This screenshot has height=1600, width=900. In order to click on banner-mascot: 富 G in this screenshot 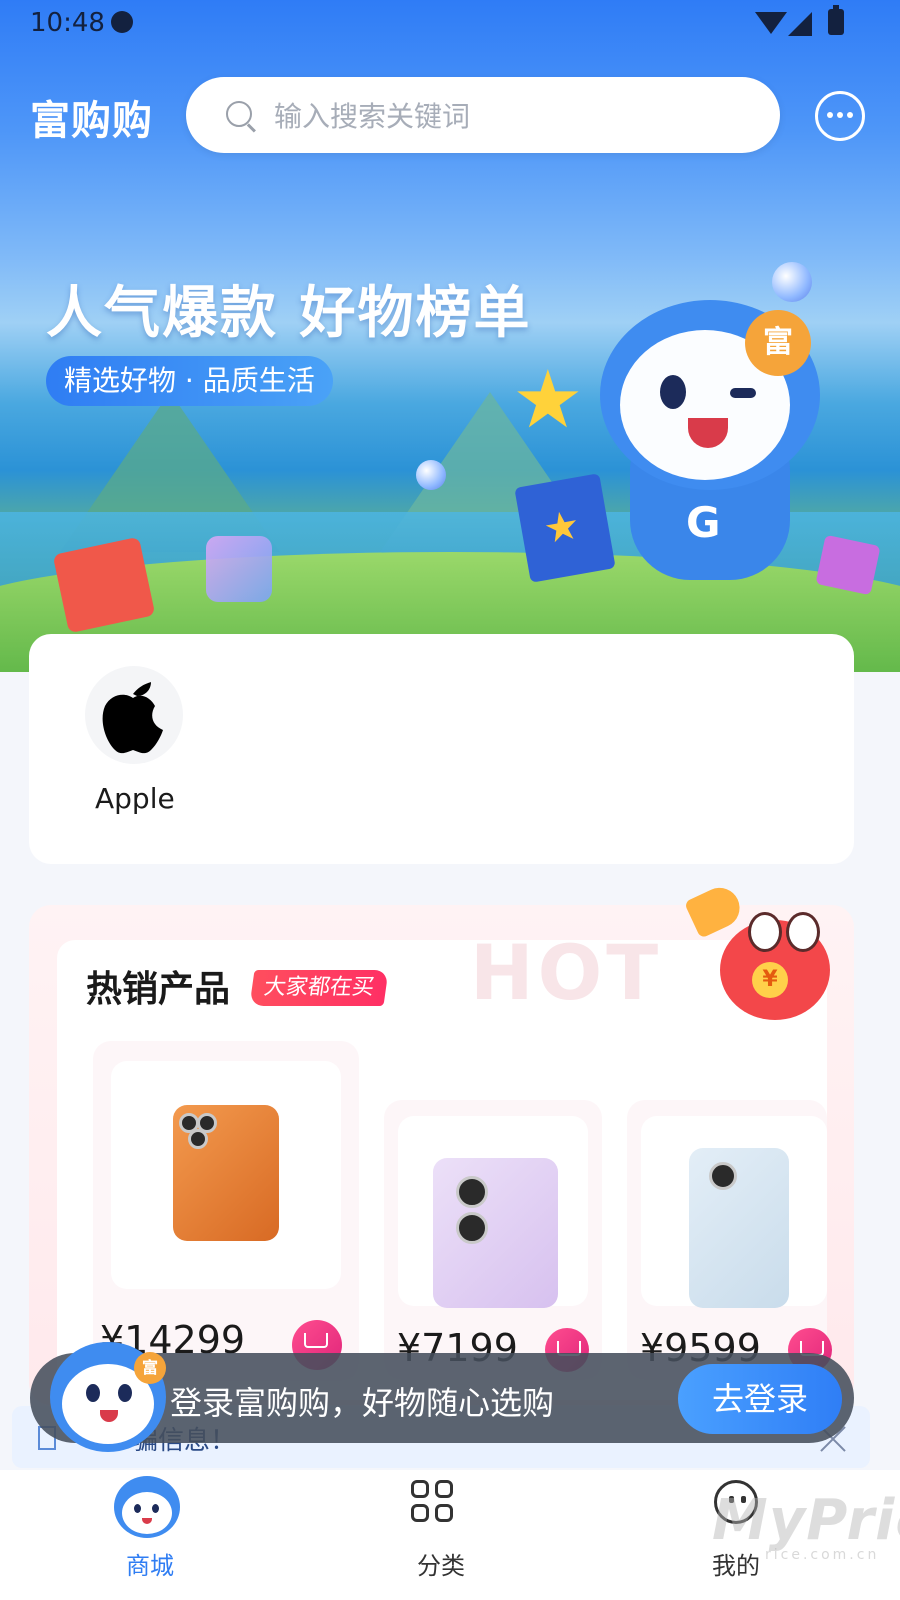, I will do `click(710, 430)`.